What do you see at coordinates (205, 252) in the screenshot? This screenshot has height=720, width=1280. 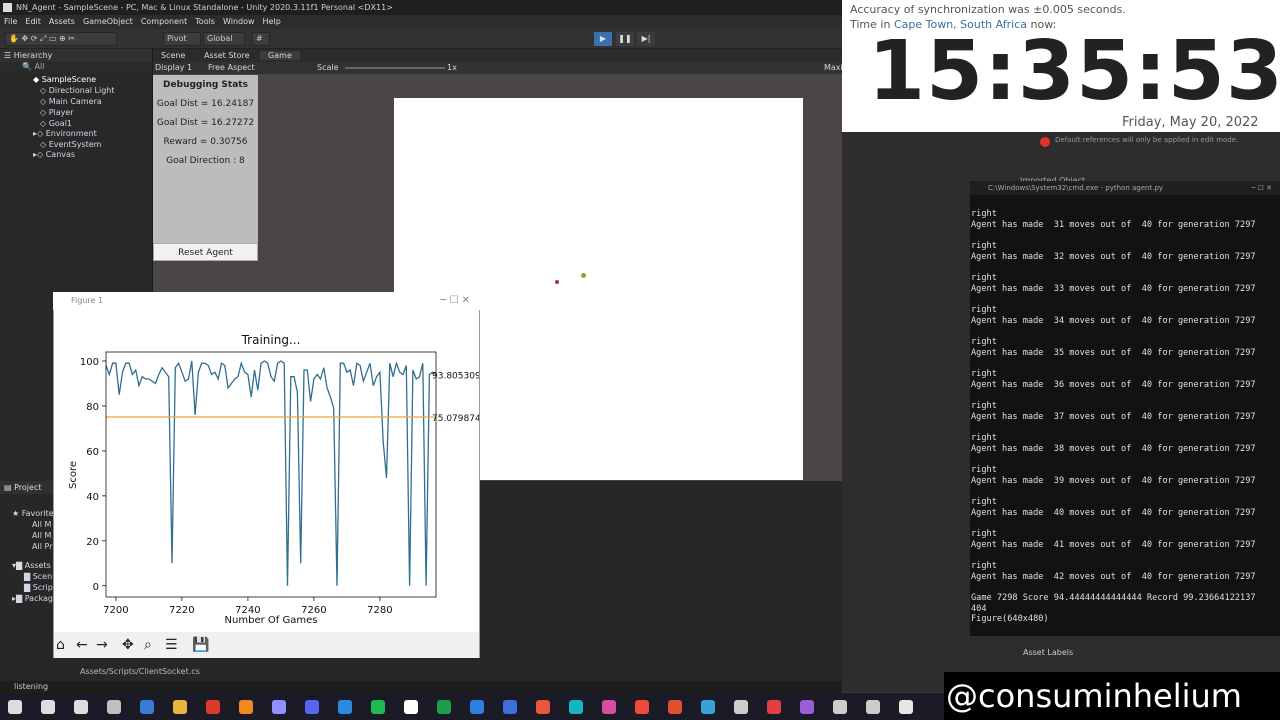 I see `reset-agent-button: Reset Agent` at bounding box center [205, 252].